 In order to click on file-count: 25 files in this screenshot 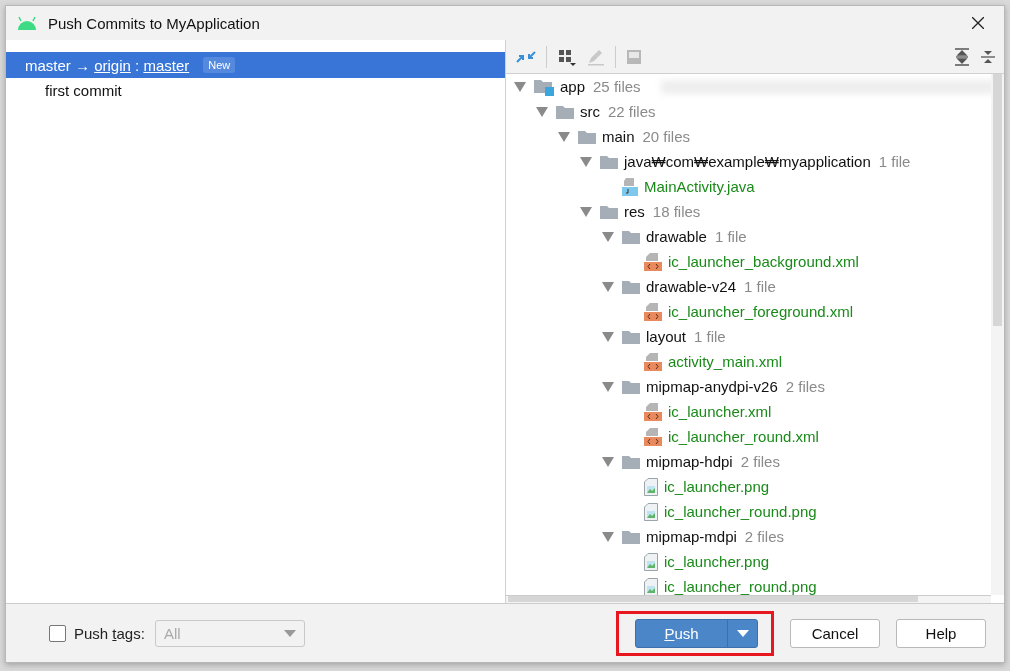, I will do `click(617, 86)`.